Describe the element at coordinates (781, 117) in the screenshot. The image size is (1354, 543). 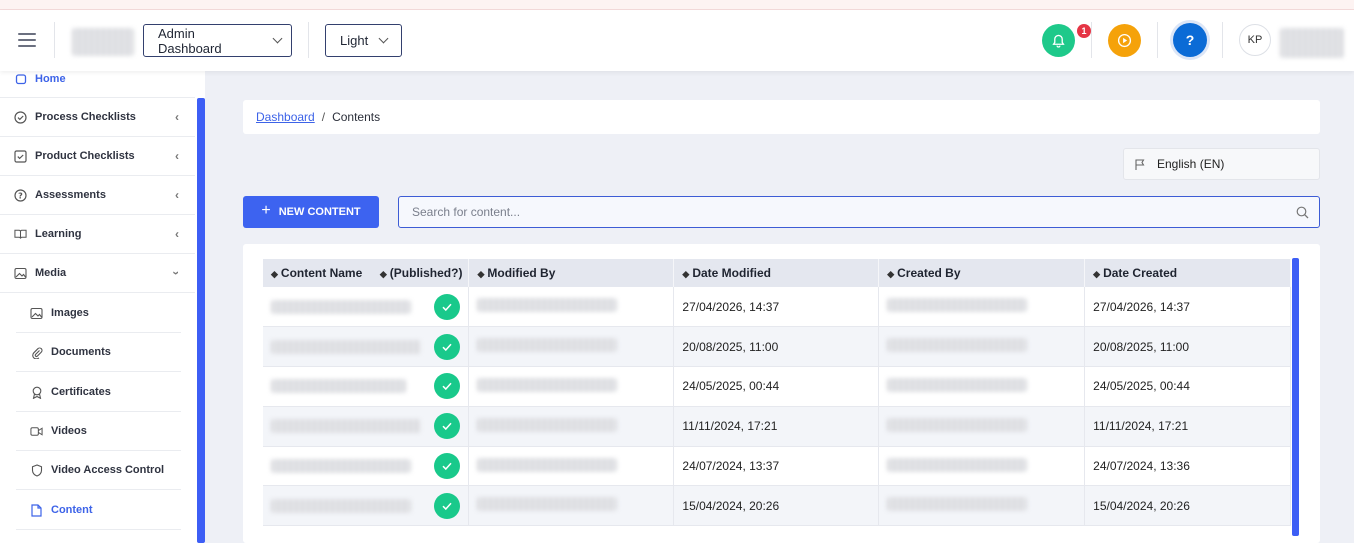
I see `breadcrumb: Dashboard / Contents` at that location.